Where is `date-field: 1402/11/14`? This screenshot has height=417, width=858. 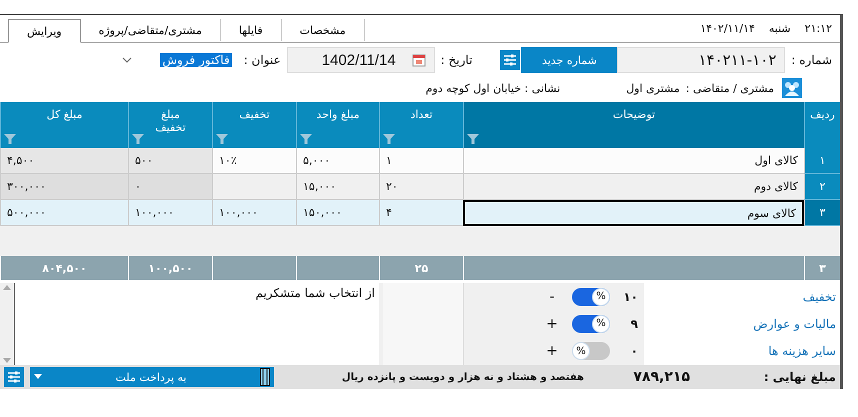 date-field: 1402/11/14 is located at coordinates (360, 60).